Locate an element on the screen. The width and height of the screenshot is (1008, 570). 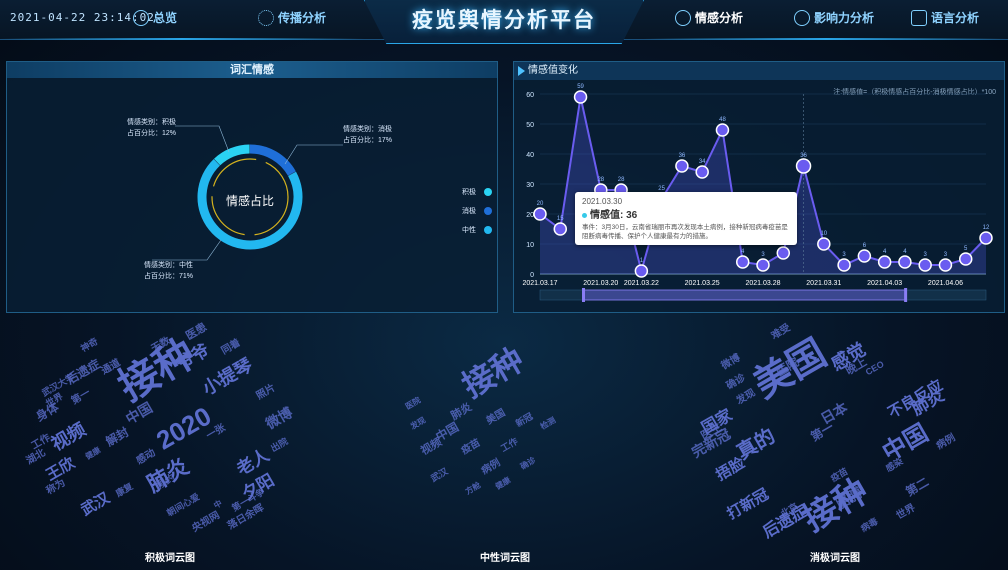
nav-influence: 影响力分析 is located at coordinates (834, 17).